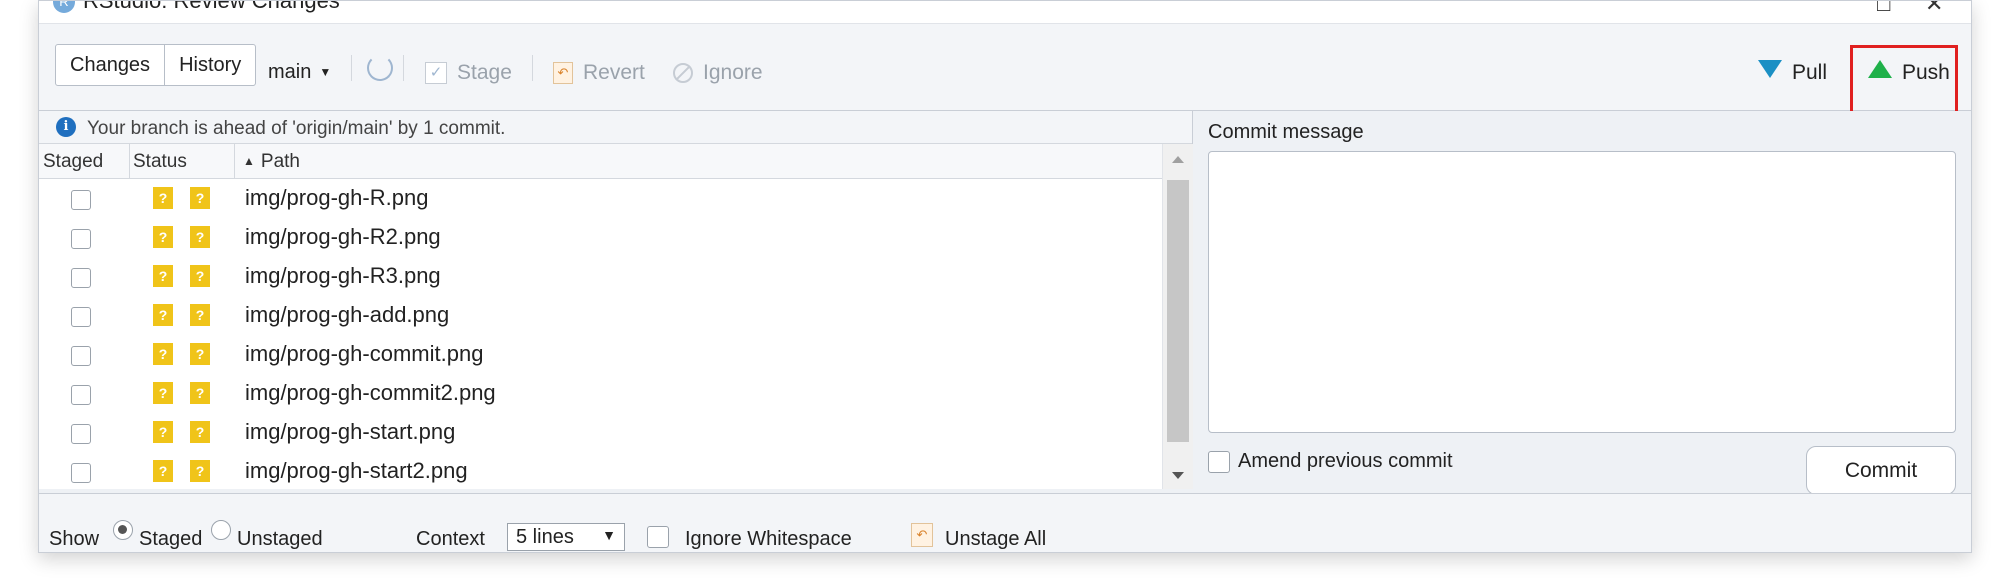 Image resolution: width=2008 pixels, height=586 pixels. What do you see at coordinates (600, 276) in the screenshot?
I see `table-row: ? ? img/prog-gh-R3.png` at bounding box center [600, 276].